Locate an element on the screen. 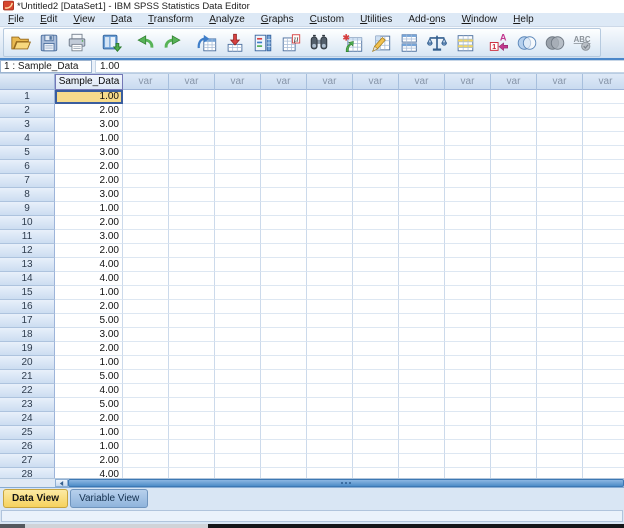 The width and height of the screenshot is (624, 528). row-header: 22 is located at coordinates (27, 391).